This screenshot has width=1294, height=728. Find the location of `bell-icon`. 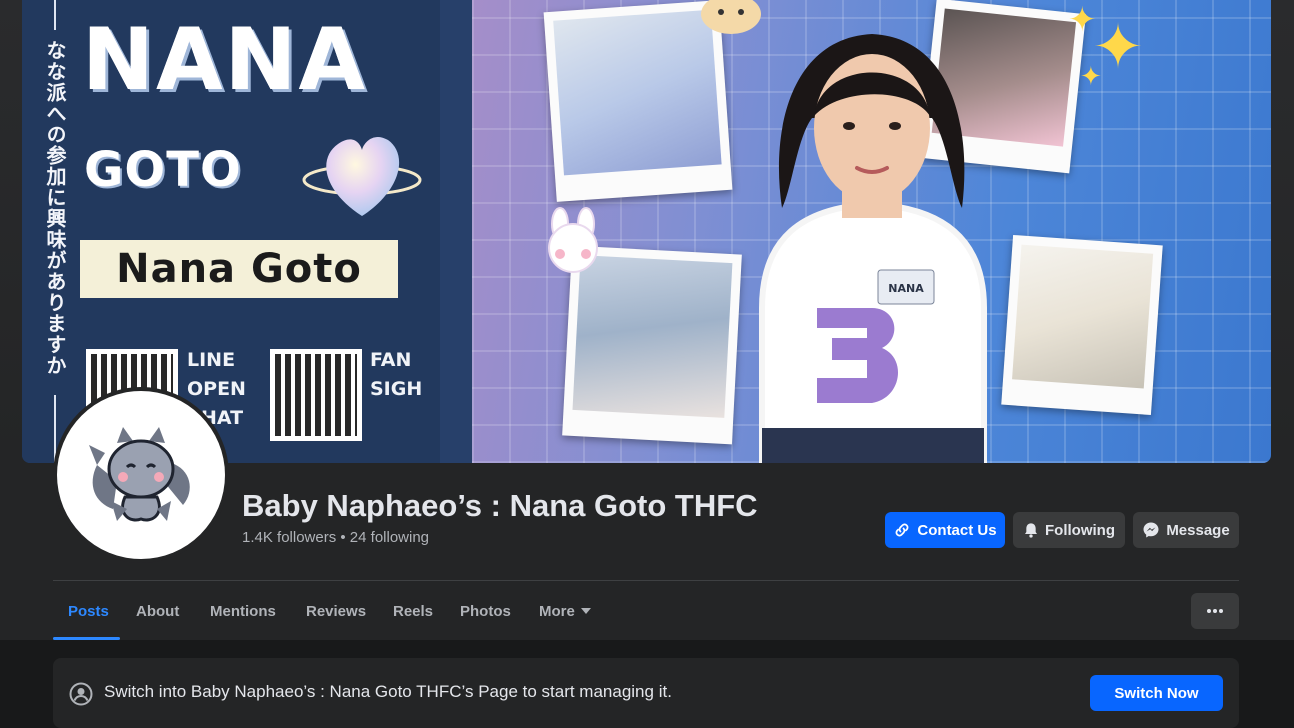

bell-icon is located at coordinates (1031, 530).